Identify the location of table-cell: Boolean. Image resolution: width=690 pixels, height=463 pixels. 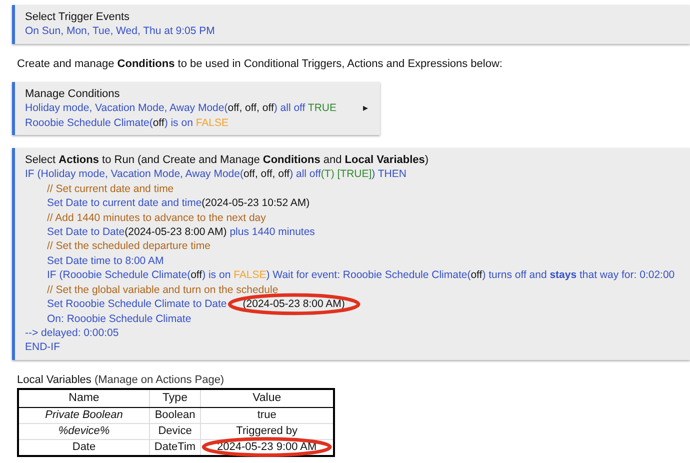
(175, 415).